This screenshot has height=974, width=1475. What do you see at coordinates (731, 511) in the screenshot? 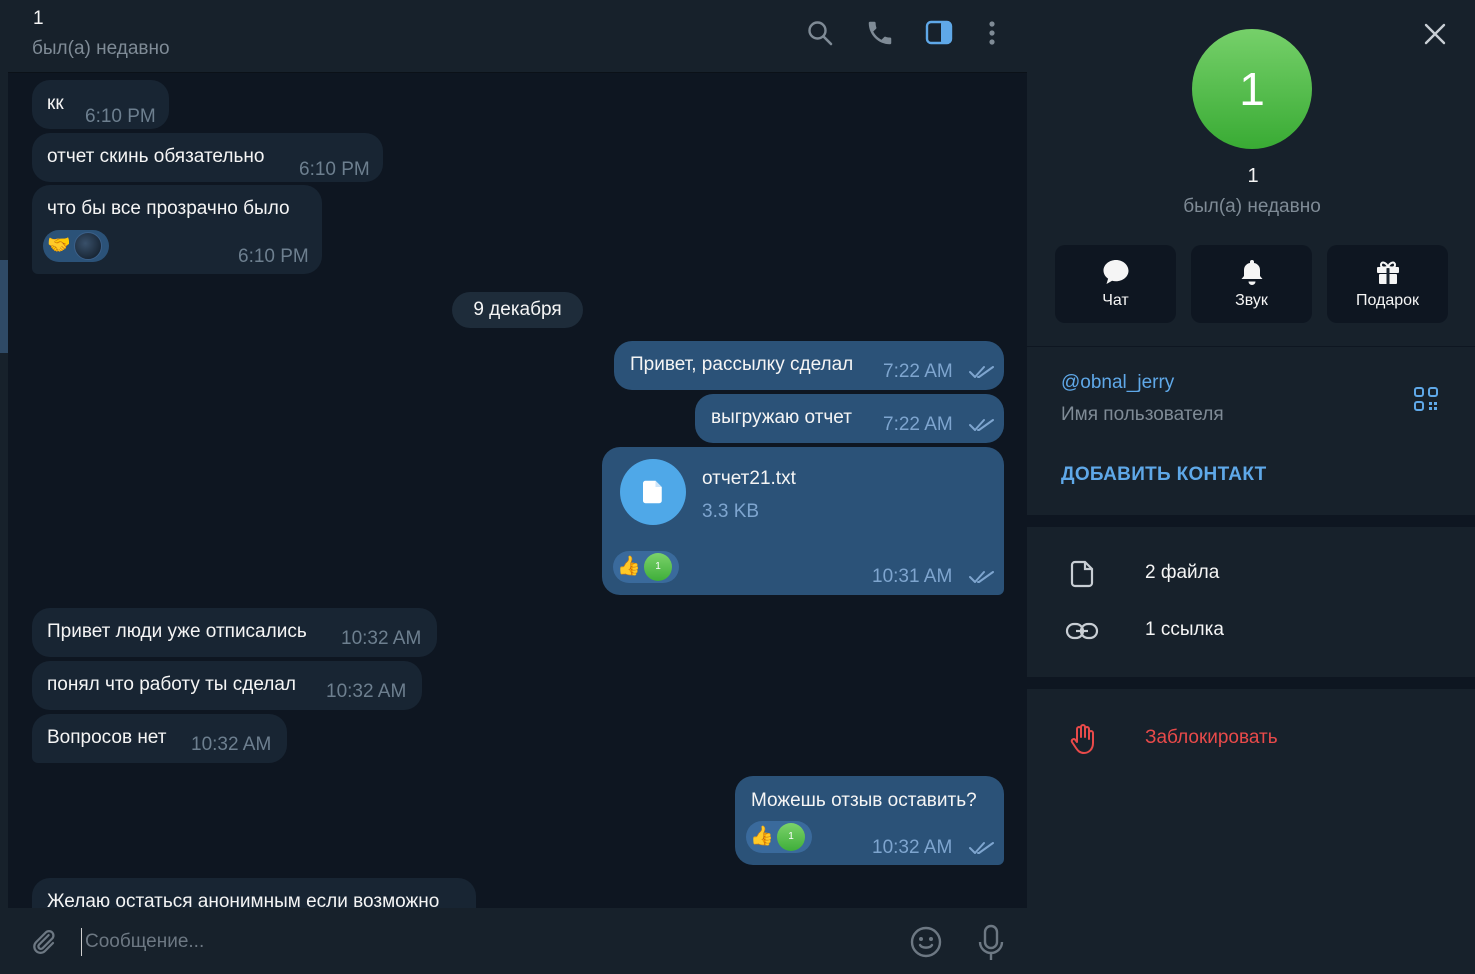
I see `file-size: 3.3 KB` at bounding box center [731, 511].